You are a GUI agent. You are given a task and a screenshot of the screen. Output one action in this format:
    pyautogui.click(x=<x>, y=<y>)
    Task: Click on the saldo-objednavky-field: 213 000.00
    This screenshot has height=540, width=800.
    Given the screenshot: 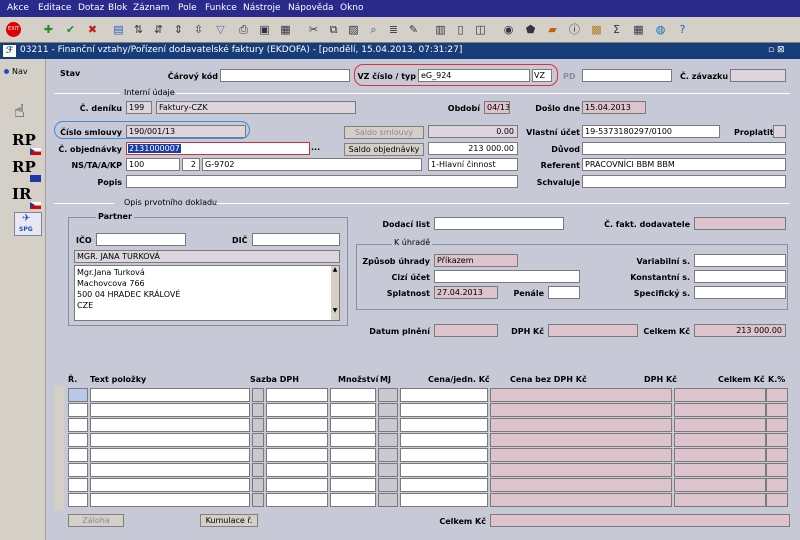 What is the action you would take?
    pyautogui.click(x=473, y=148)
    